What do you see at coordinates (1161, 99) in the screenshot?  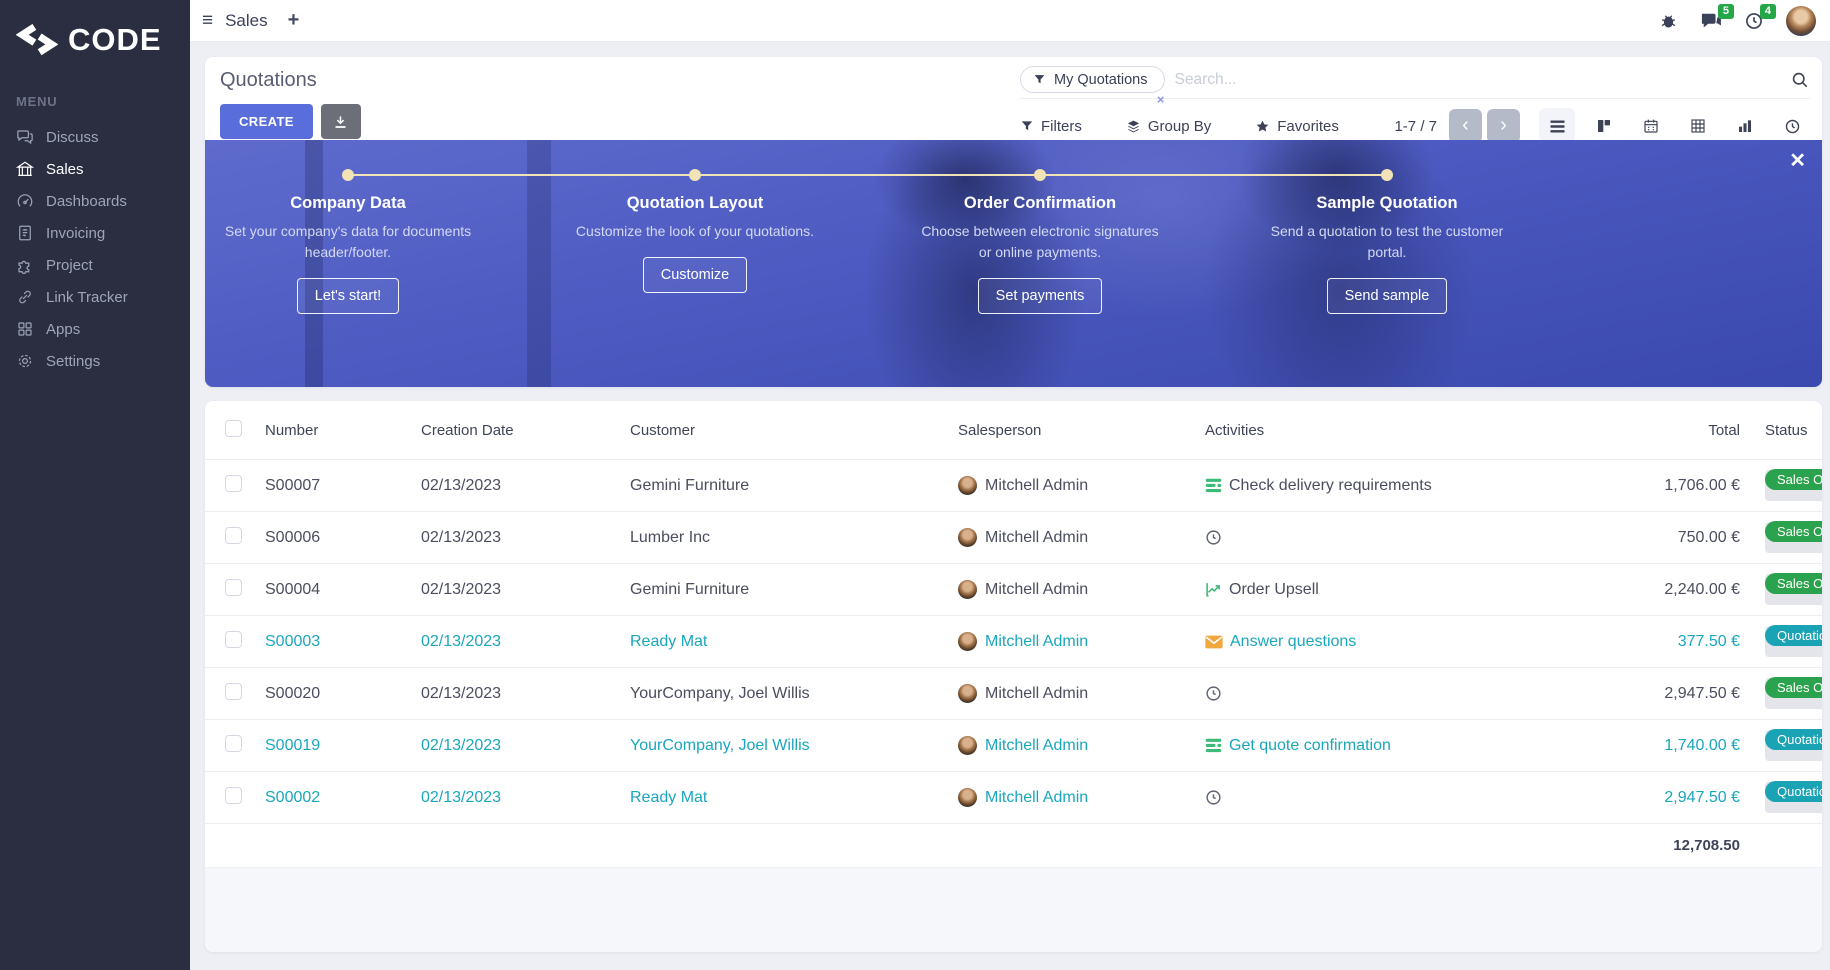 I see `facet-remove-icon: ×` at bounding box center [1161, 99].